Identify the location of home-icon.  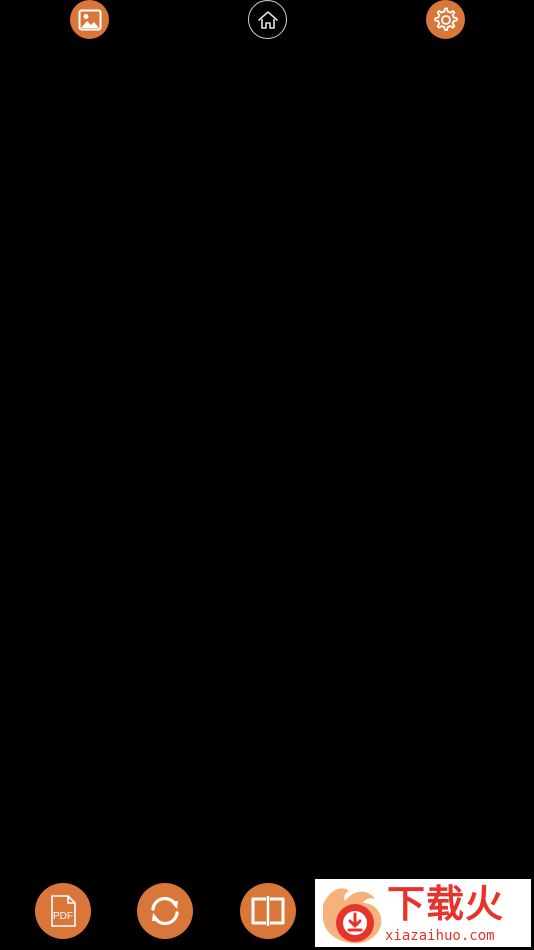
(268, 20).